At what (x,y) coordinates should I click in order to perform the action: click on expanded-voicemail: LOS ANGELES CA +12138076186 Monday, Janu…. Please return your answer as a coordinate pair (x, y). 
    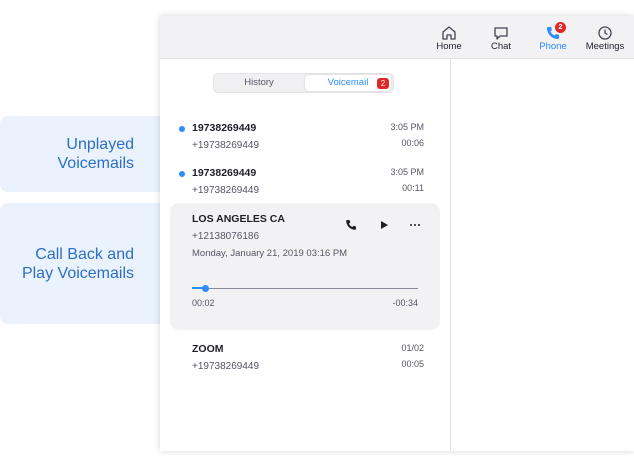
    Looking at the image, I should click on (305, 266).